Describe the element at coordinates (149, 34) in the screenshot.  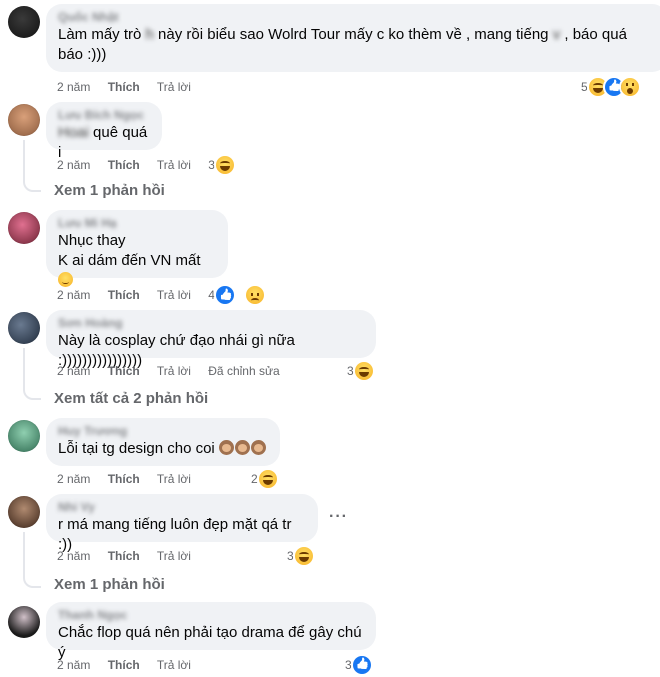
I see `censored-word: h` at that location.